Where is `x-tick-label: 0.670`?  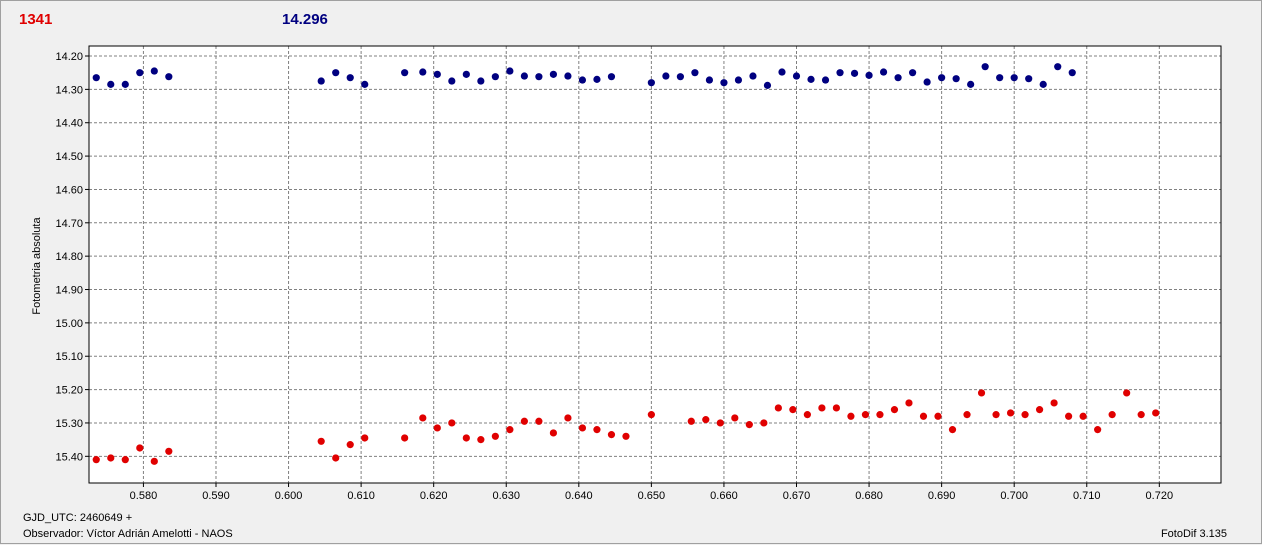
x-tick-label: 0.670 is located at coordinates (797, 496).